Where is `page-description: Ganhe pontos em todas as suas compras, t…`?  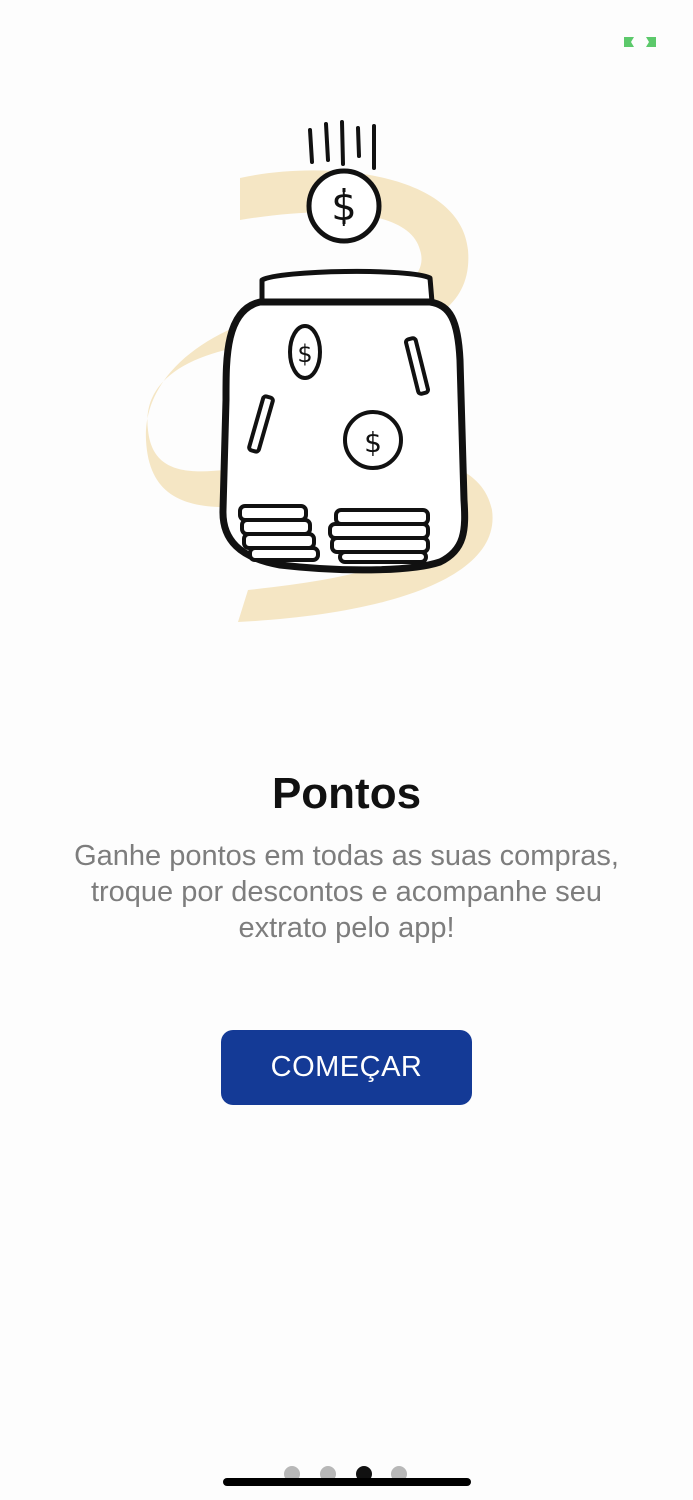
page-description: Ganhe pontos em todas as suas compras, t… is located at coordinates (346, 892).